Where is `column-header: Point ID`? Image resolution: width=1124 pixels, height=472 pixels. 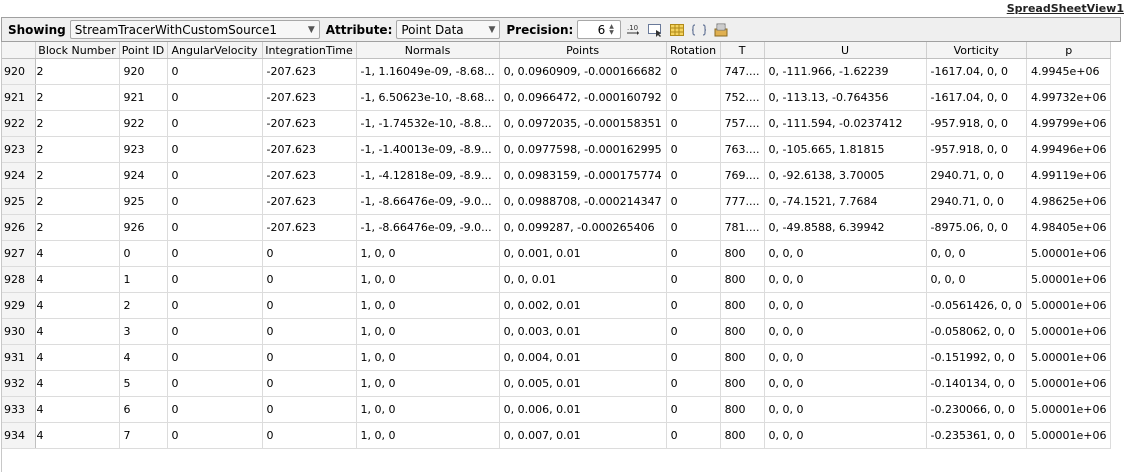
column-header: Point ID is located at coordinates (143, 50).